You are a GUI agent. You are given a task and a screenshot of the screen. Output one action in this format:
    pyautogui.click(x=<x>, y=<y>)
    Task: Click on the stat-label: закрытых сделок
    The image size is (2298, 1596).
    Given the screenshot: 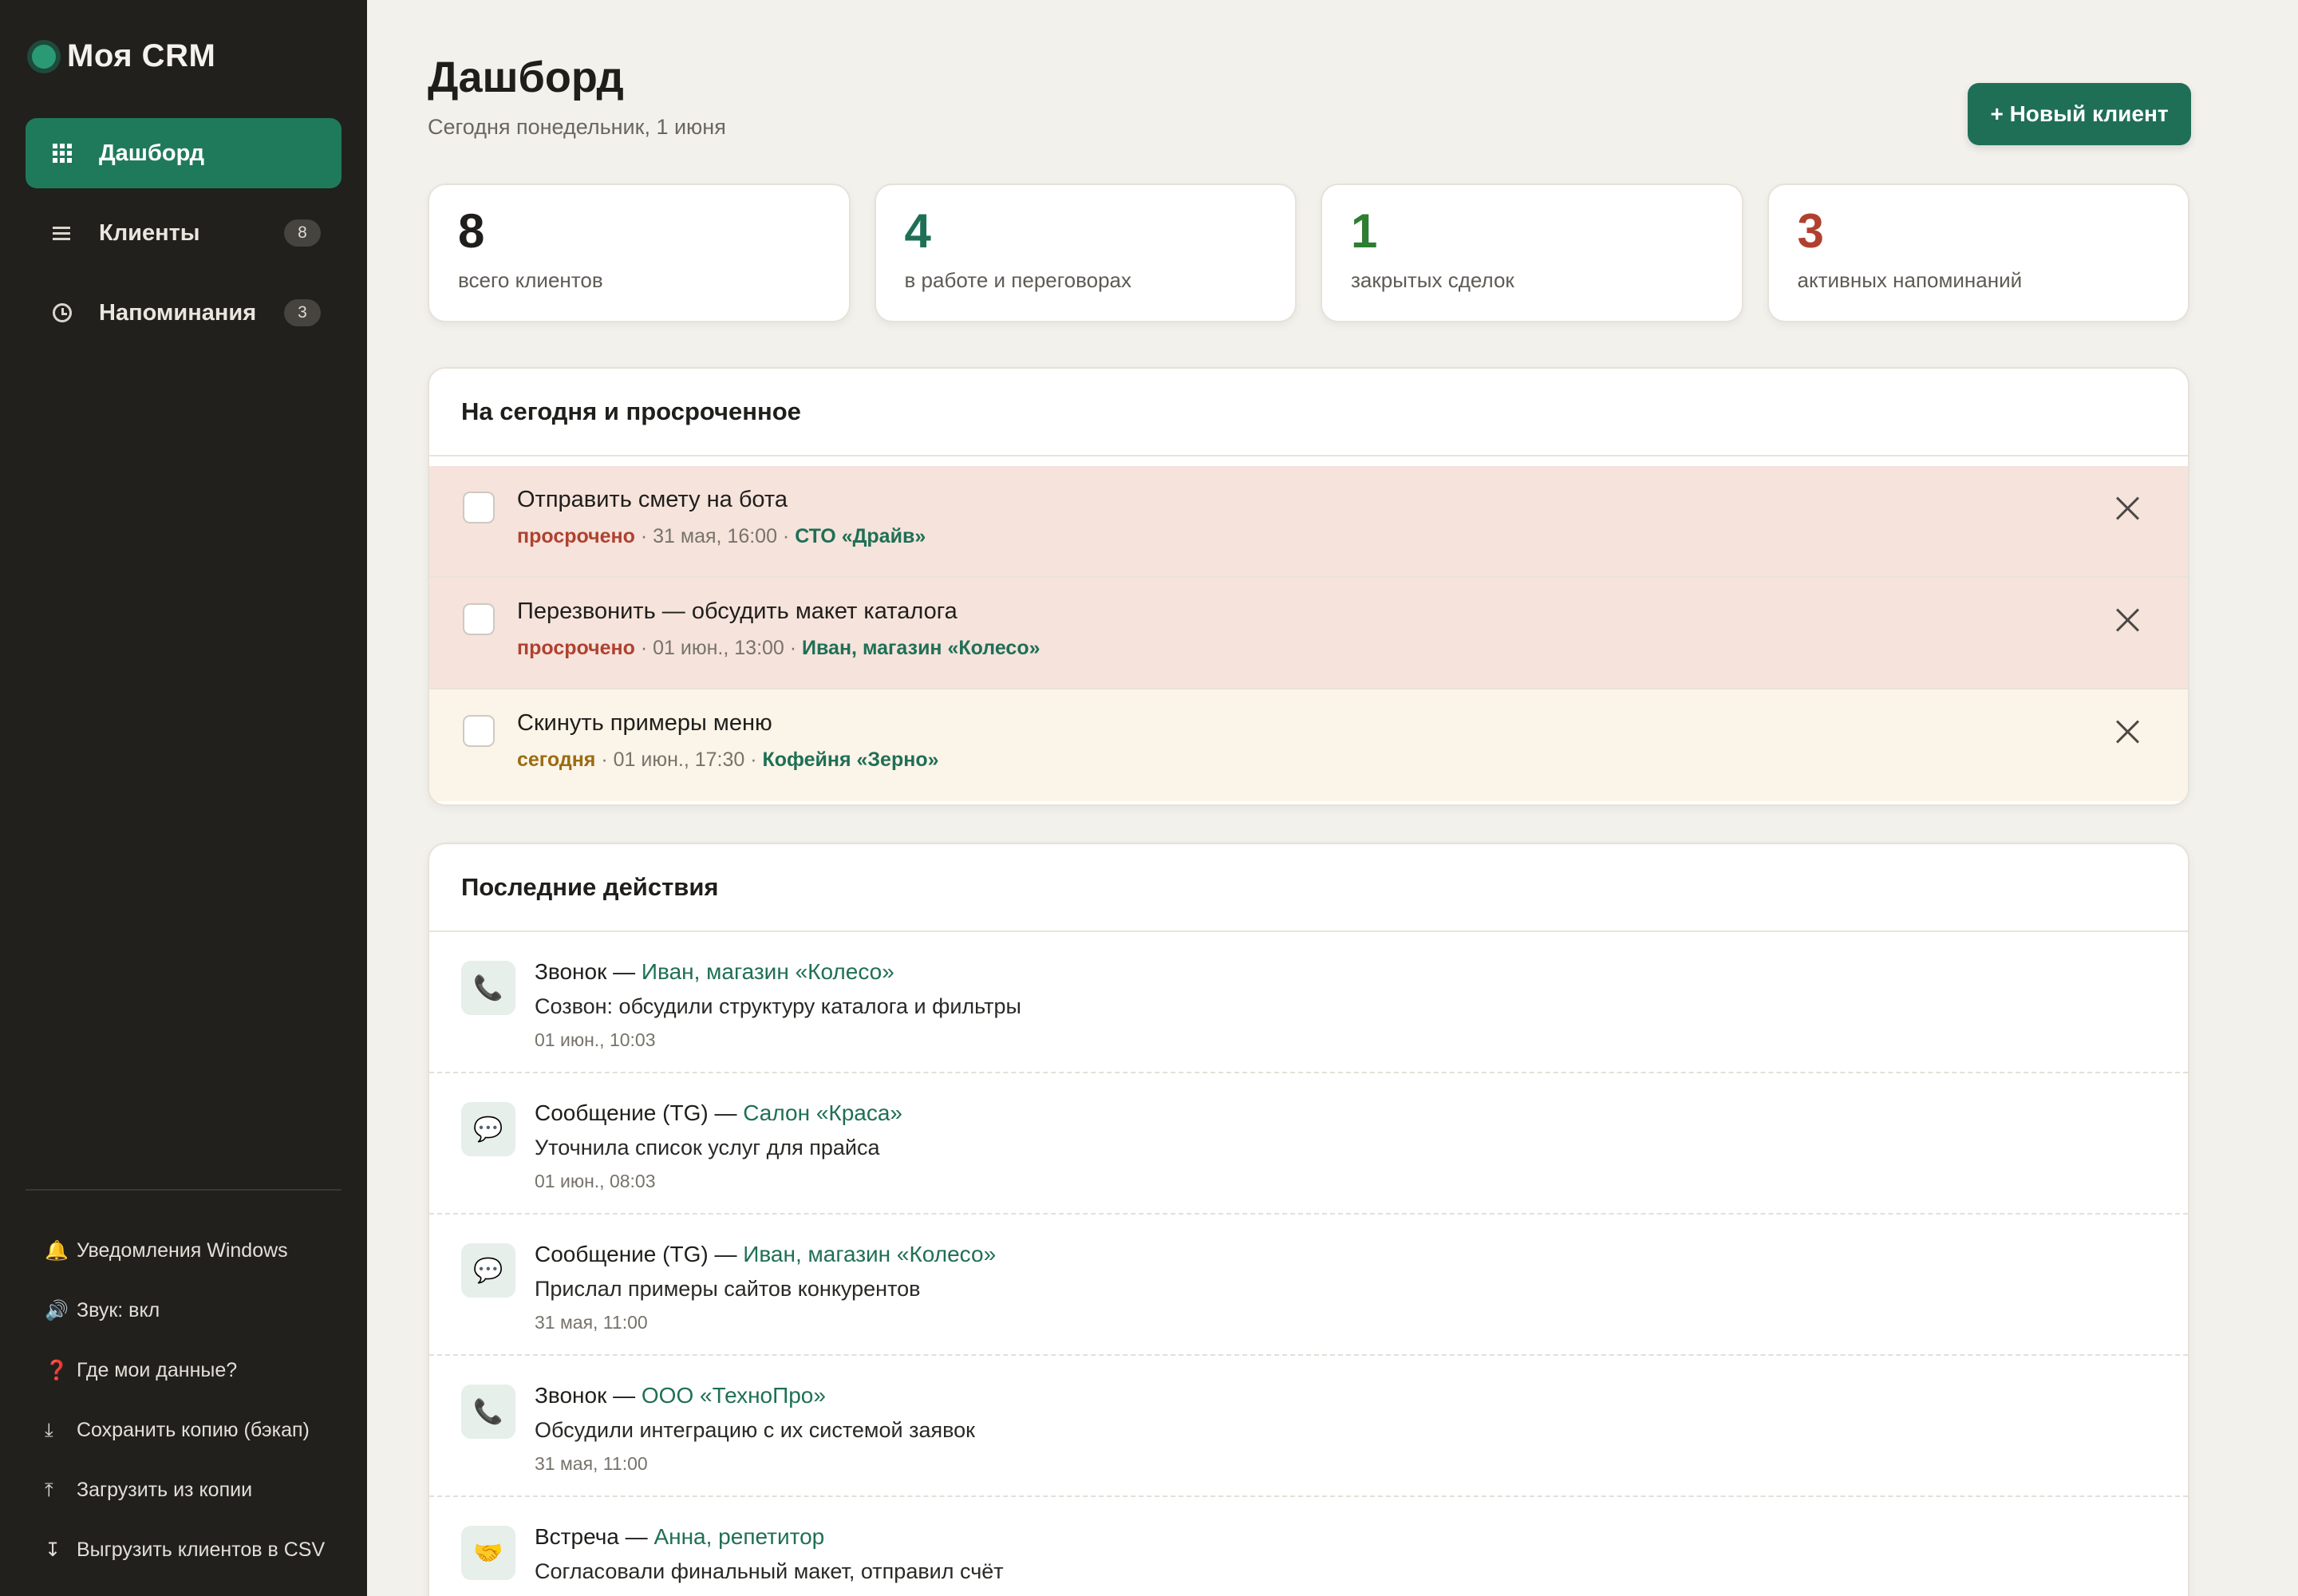 What is the action you would take?
    pyautogui.click(x=1432, y=280)
    